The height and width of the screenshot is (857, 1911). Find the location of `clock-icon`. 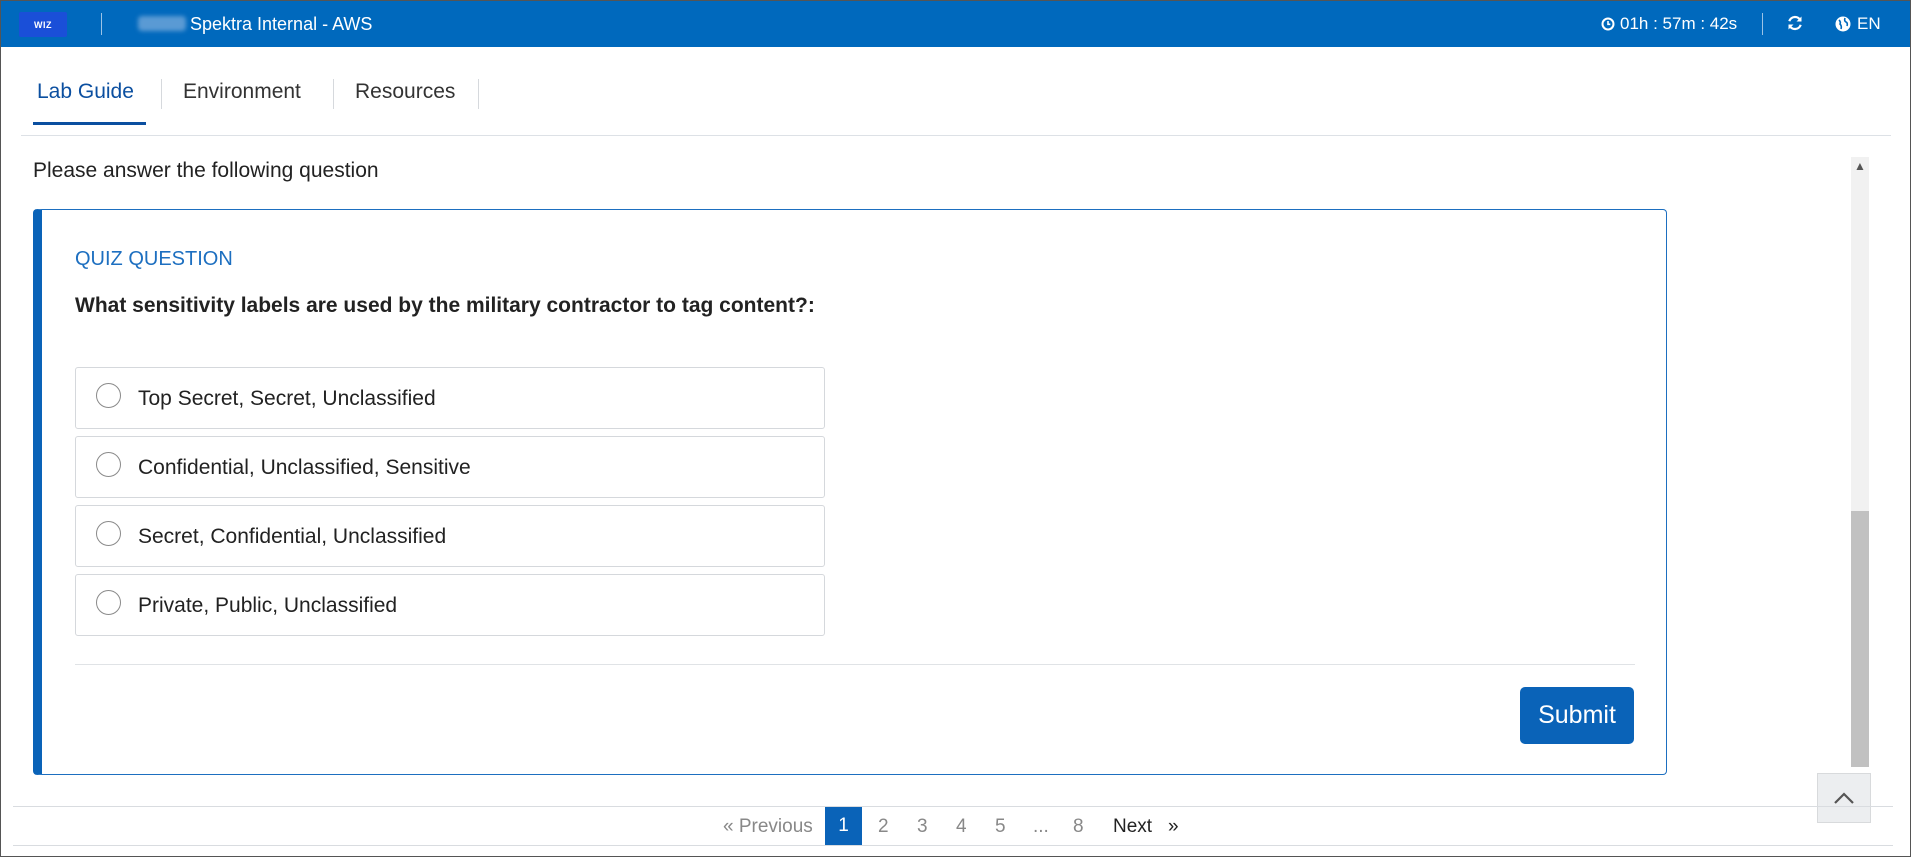

clock-icon is located at coordinates (1608, 24).